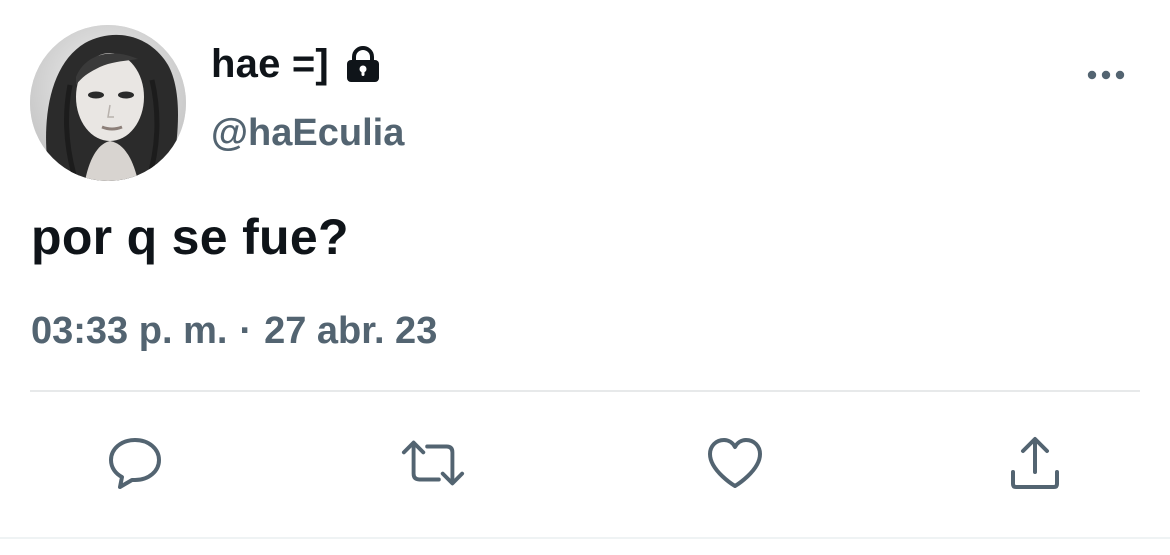  I want to click on reply-button, so click(135, 463).